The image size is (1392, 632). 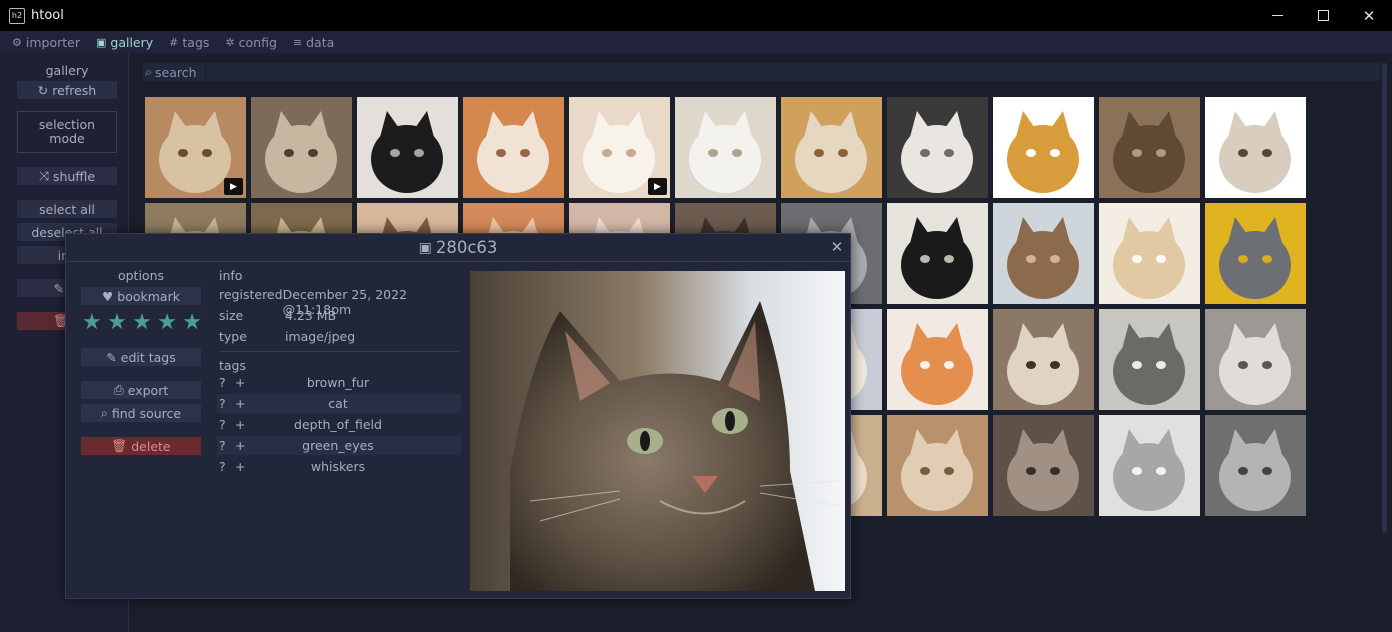 What do you see at coordinates (657, 431) in the screenshot?
I see `image-preview` at bounding box center [657, 431].